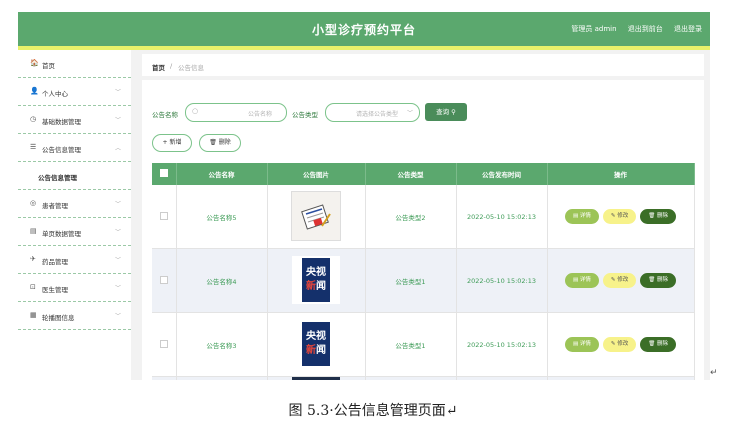 Image resolution: width=746 pixels, height=435 pixels. What do you see at coordinates (74, 288) in the screenshot?
I see `sidebar-item-doctors: ⊡ 医生管理 ﹀` at bounding box center [74, 288].